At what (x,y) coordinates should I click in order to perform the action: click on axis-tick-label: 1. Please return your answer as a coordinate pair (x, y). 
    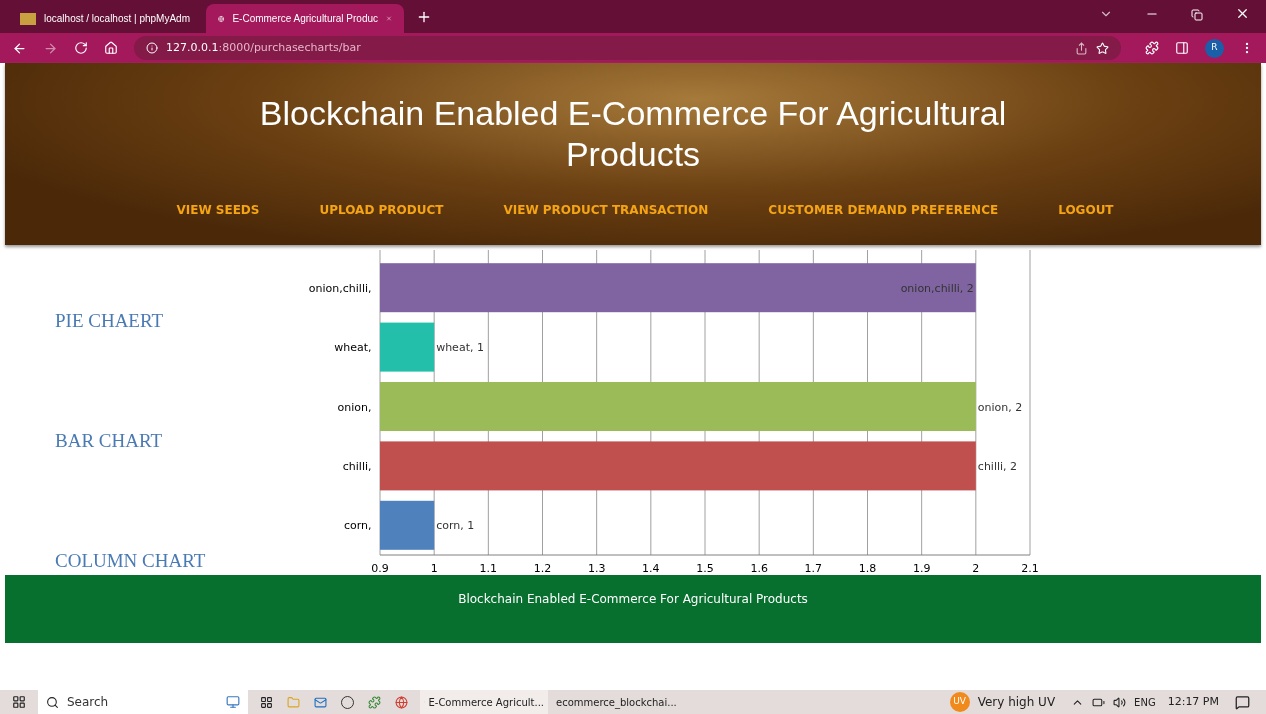
    Looking at the image, I should click on (434, 568).